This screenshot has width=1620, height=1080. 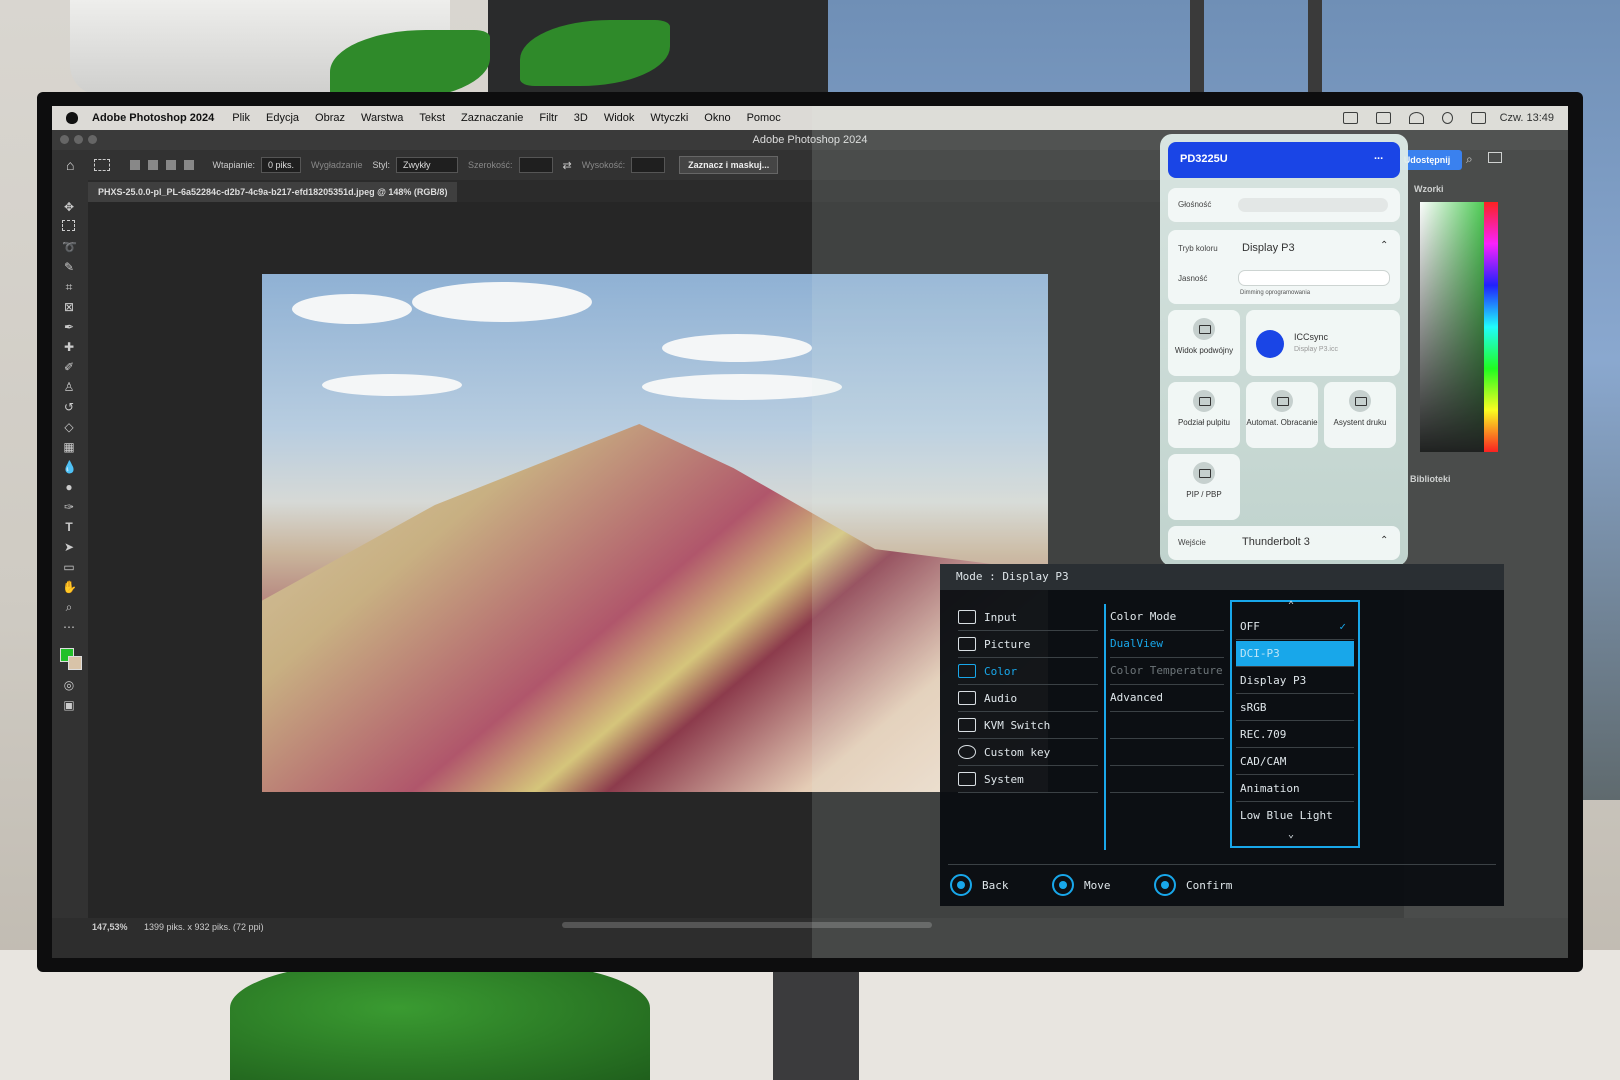 What do you see at coordinates (1028, 698) in the screenshot?
I see `osd-menu-audio: Audio` at bounding box center [1028, 698].